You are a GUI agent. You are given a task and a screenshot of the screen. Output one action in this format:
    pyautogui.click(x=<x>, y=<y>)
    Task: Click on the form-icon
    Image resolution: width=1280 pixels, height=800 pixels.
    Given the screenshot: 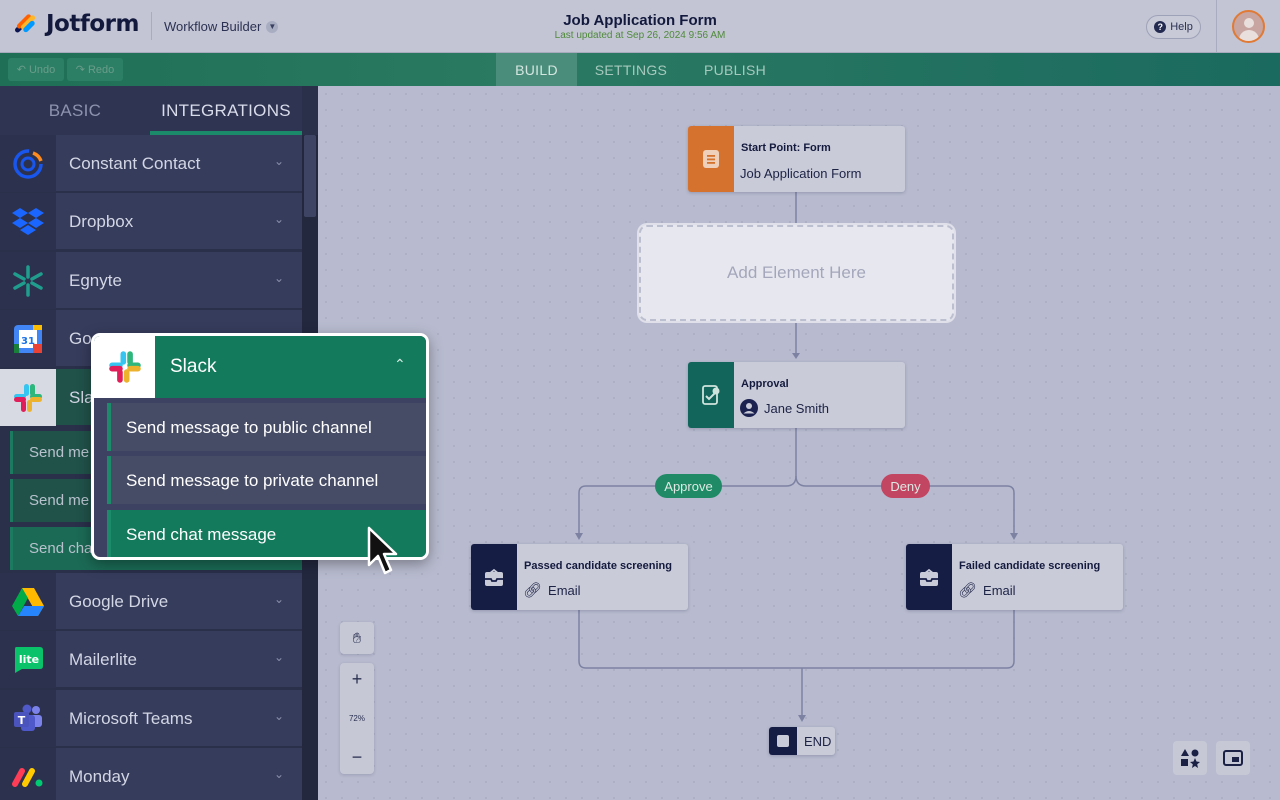 What is the action you would take?
    pyautogui.click(x=711, y=159)
    